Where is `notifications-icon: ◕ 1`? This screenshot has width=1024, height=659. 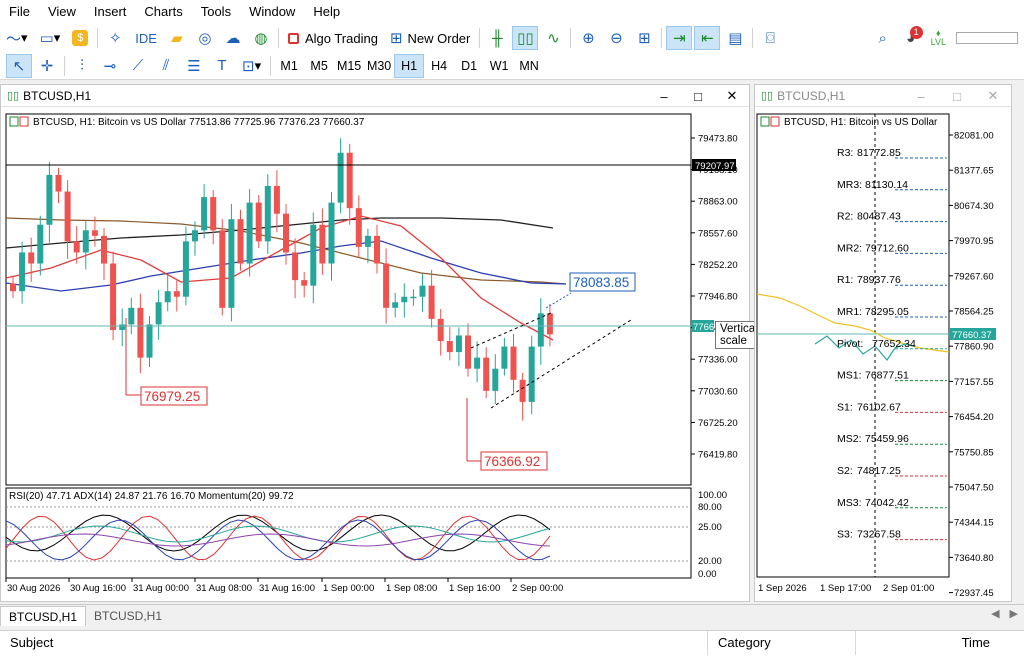
notifications-icon: ◕ 1 is located at coordinates (911, 38).